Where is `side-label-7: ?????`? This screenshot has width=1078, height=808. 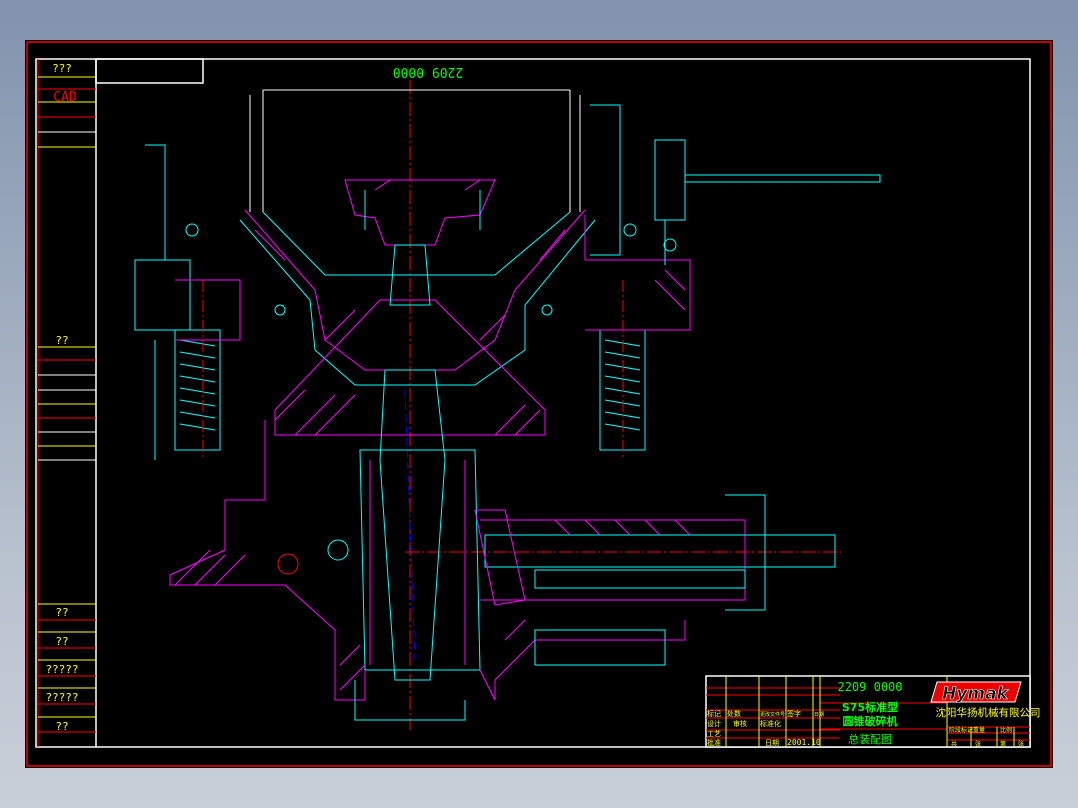 side-label-7: ????? is located at coordinates (61, 697).